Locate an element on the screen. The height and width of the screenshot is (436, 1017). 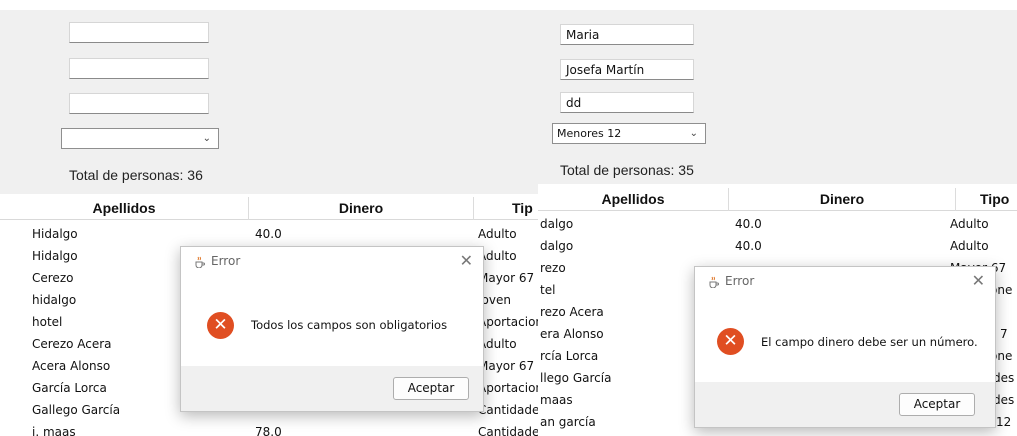
tipo-select-value: Menores 12 is located at coordinates (589, 133).